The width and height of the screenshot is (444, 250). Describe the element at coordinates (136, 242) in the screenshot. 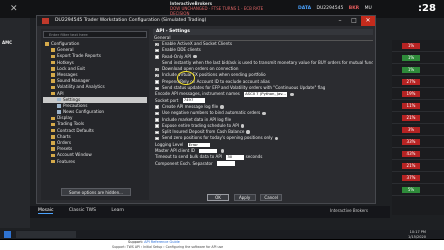

I see `caption-prefix: Support:` at that location.